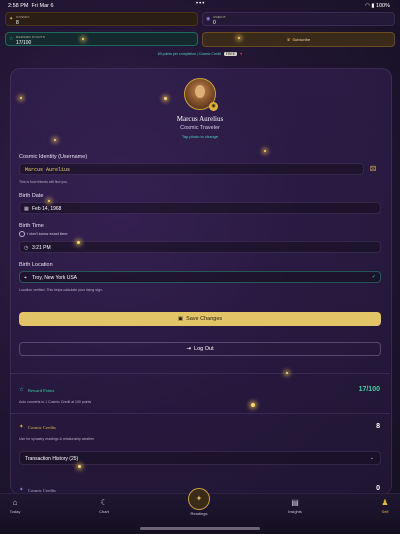 This screenshot has width=400, height=534. I want to click on birth-date-field: ▦ Feb 14, 1968, so click(200, 208).